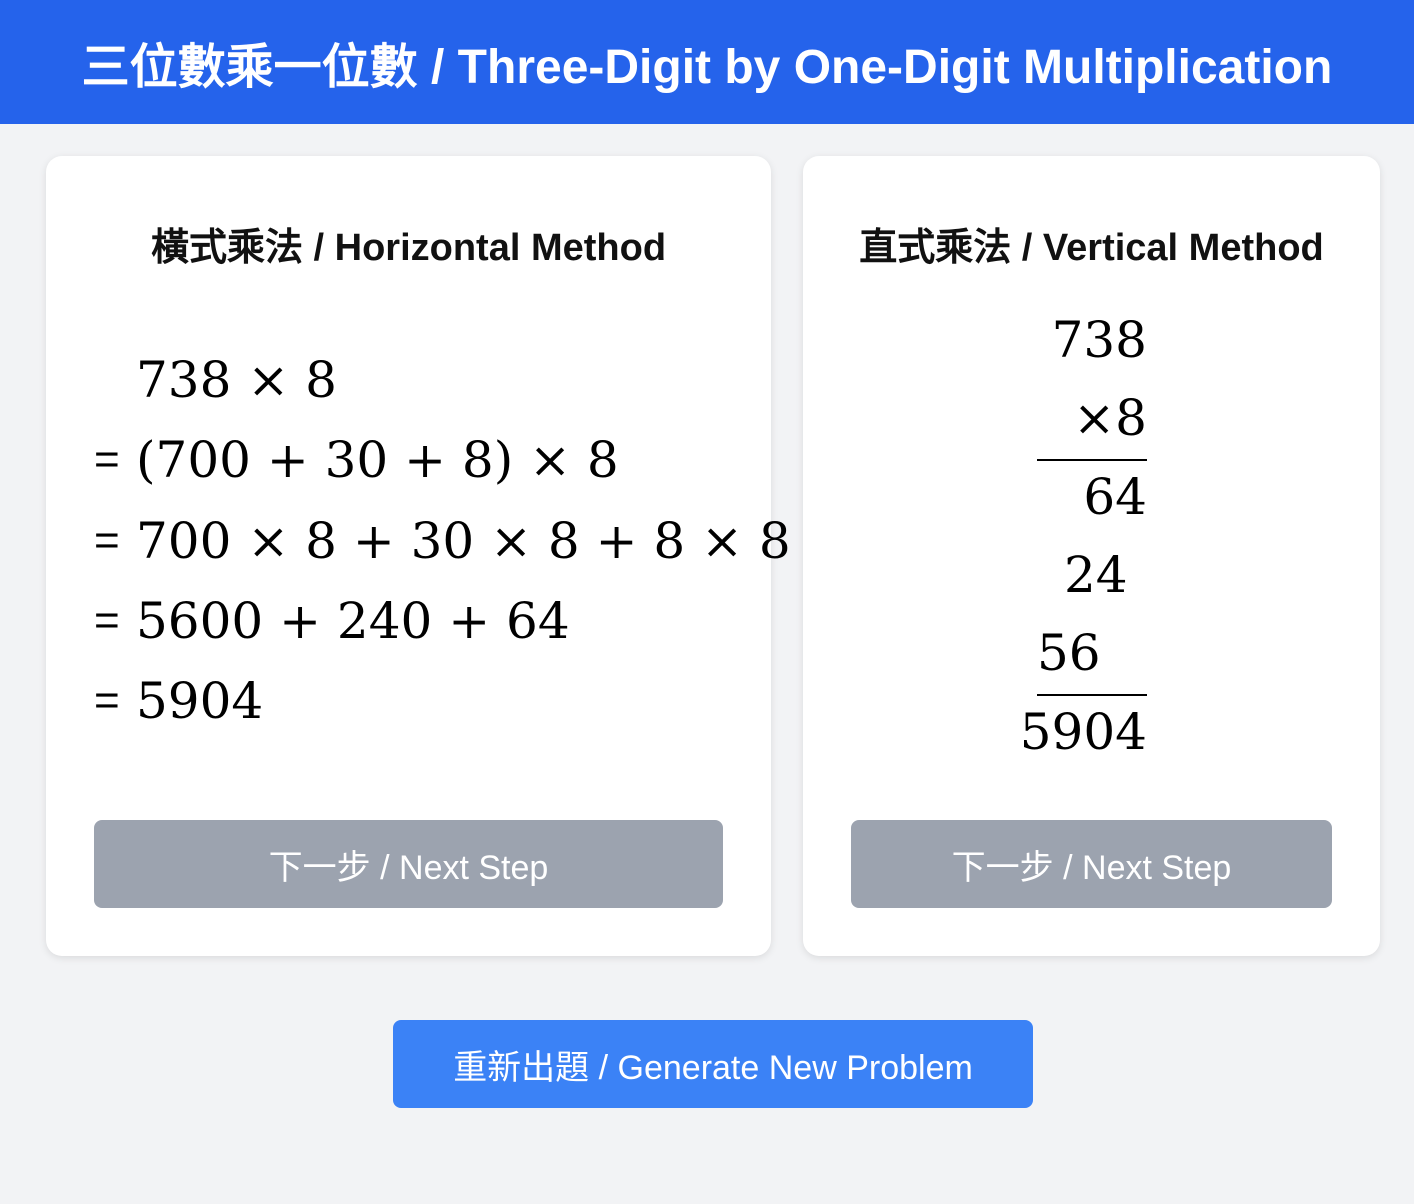  I want to click on horizontal-expression: 738 × 8, so click(236, 380).